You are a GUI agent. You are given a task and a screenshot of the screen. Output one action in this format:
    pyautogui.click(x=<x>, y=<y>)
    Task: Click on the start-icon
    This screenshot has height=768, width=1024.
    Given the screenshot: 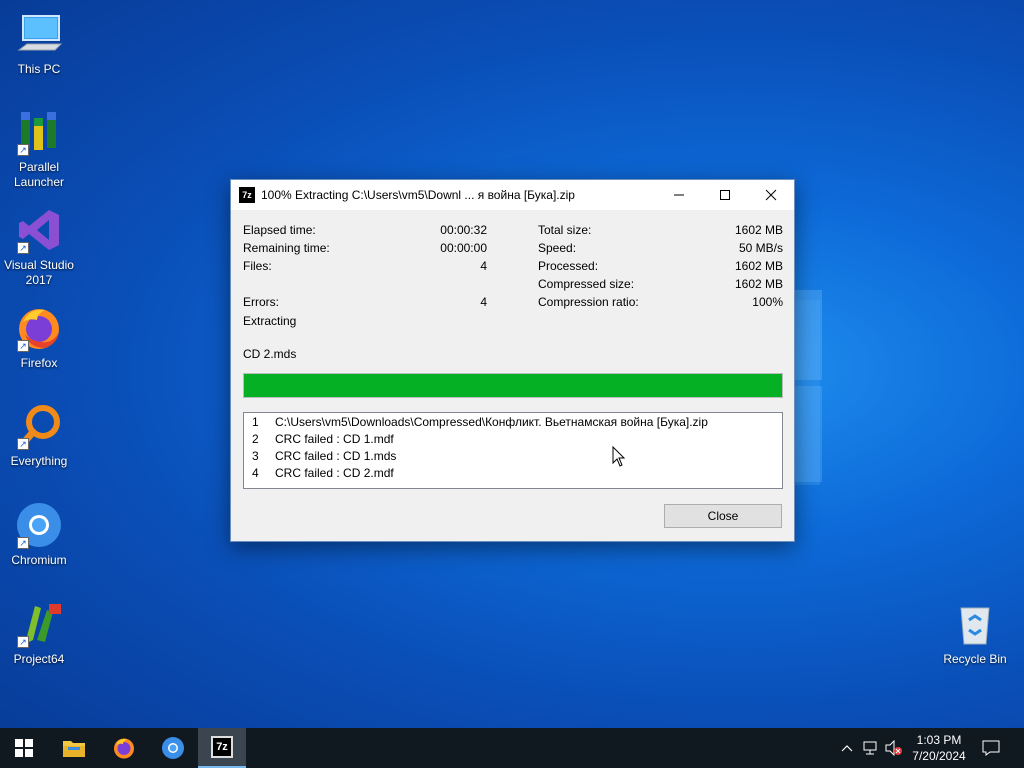 What is the action you would take?
    pyautogui.click(x=24, y=748)
    